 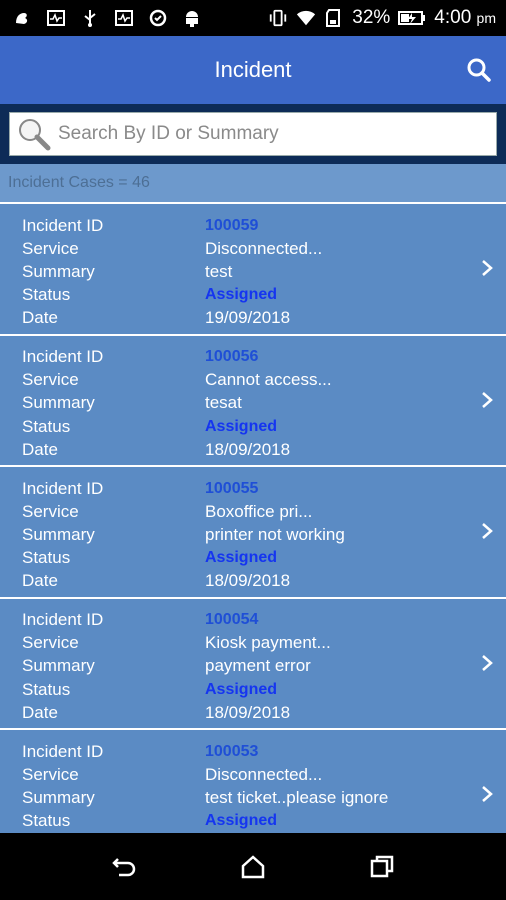 What do you see at coordinates (278, 18) in the screenshot?
I see `vibrate-icon` at bounding box center [278, 18].